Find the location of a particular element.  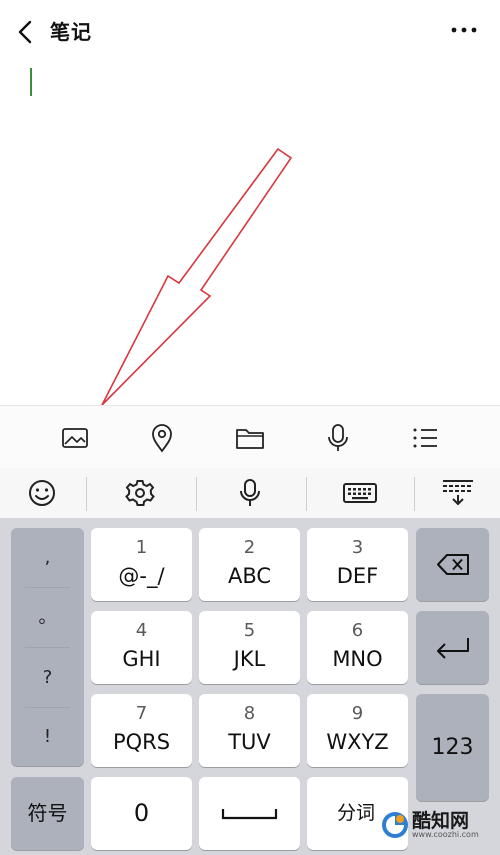

keyboard-icon is located at coordinates (360, 493).